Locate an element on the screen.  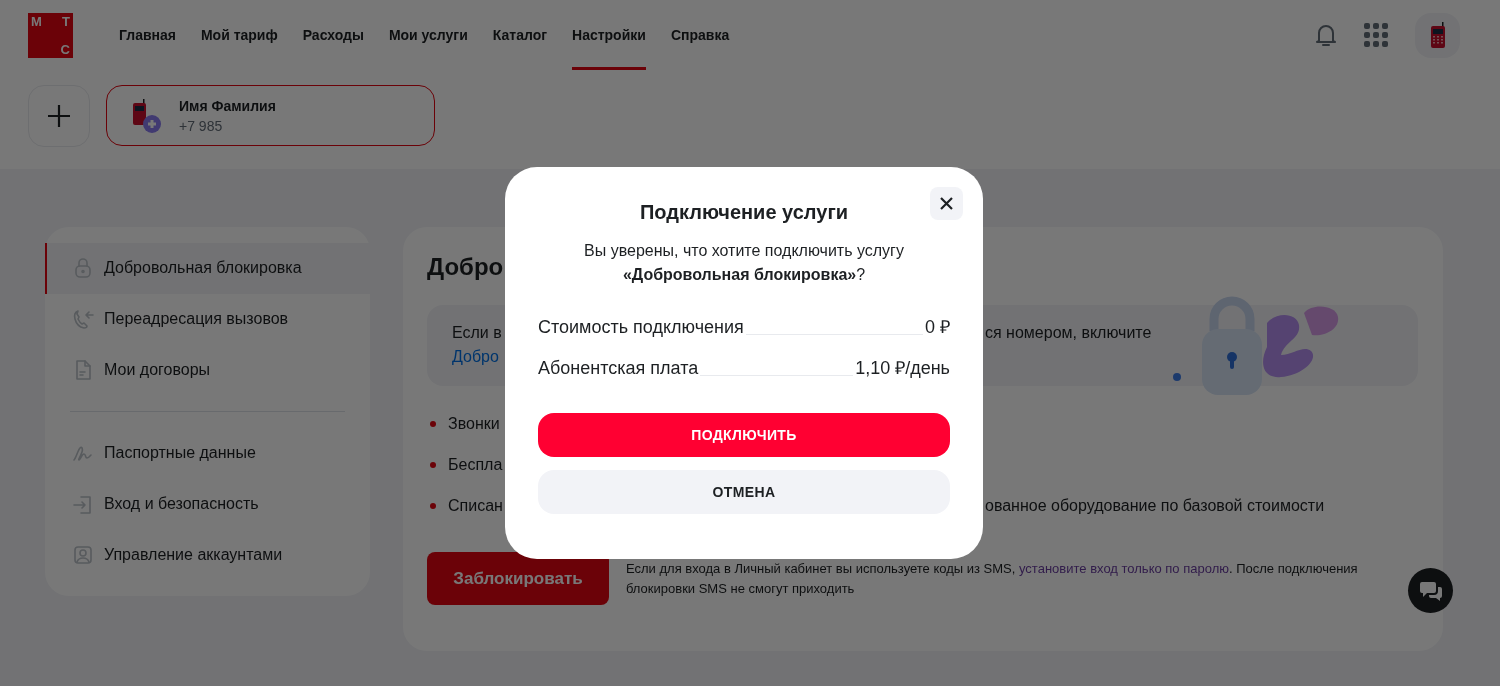
add-account-button is located at coordinates (59, 116).